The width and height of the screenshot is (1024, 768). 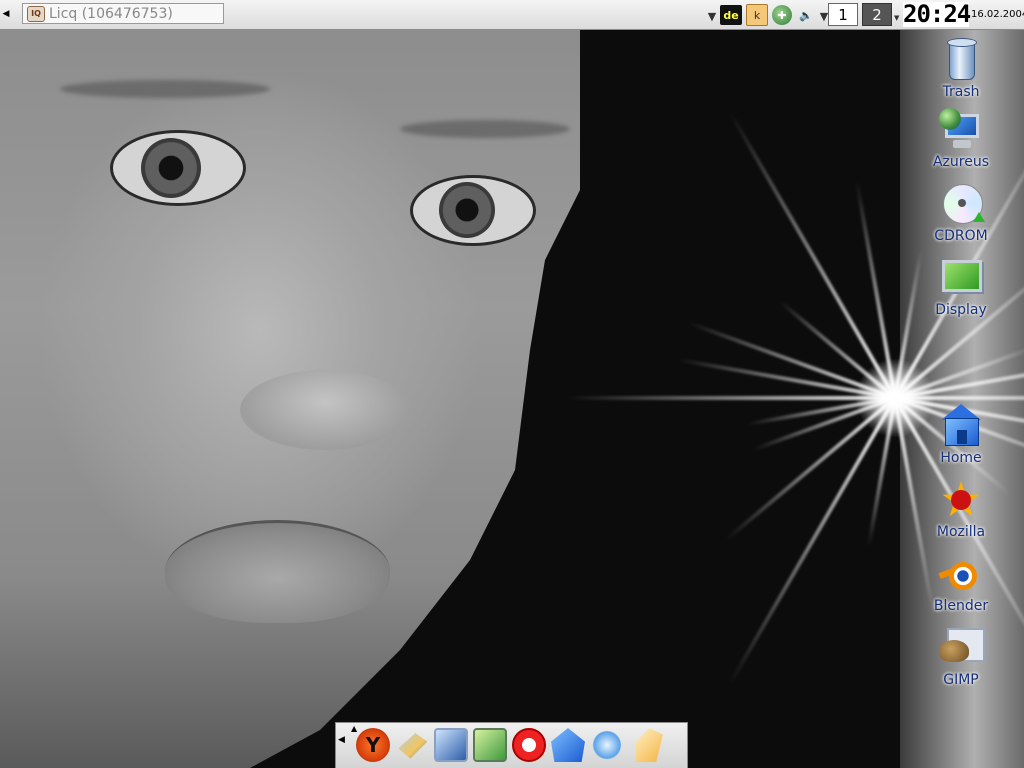 What do you see at coordinates (961, 236) in the screenshot?
I see `desktop-icon-label: CDROM` at bounding box center [961, 236].